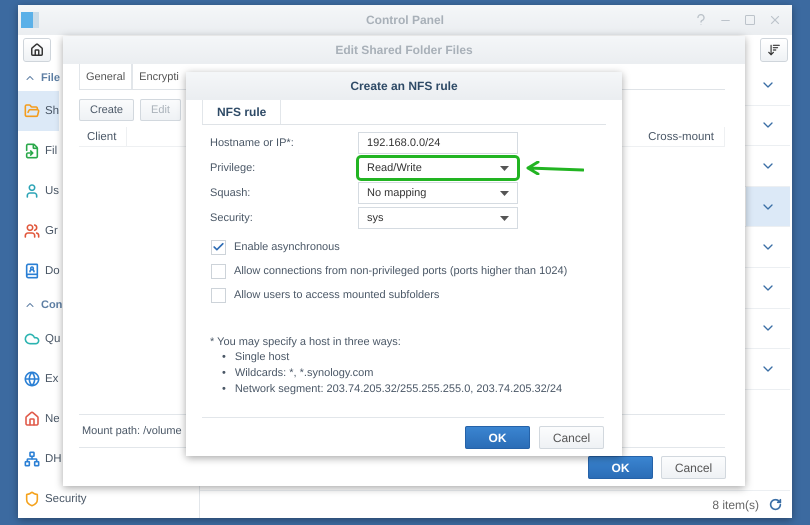 The height and width of the screenshot is (525, 810). Describe the element at coordinates (398, 389) in the screenshot. I see `hint-item: Network segment: 203.74.205.32/255.255.255.0, 203.74.205.32/24` at that location.